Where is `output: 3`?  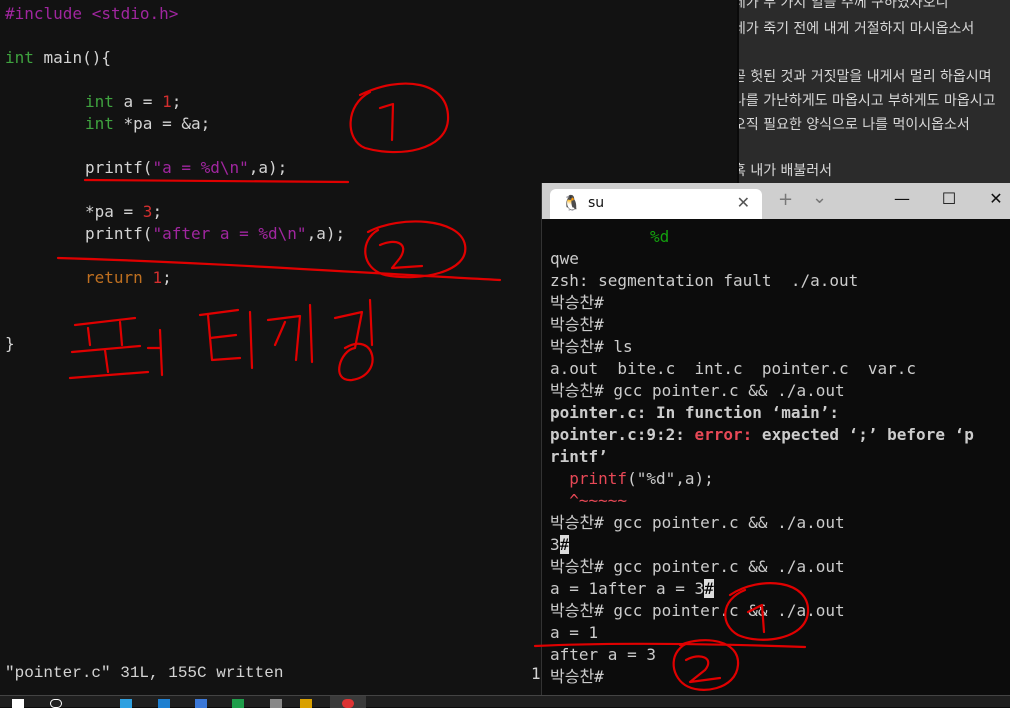 output: 3 is located at coordinates (555, 544).